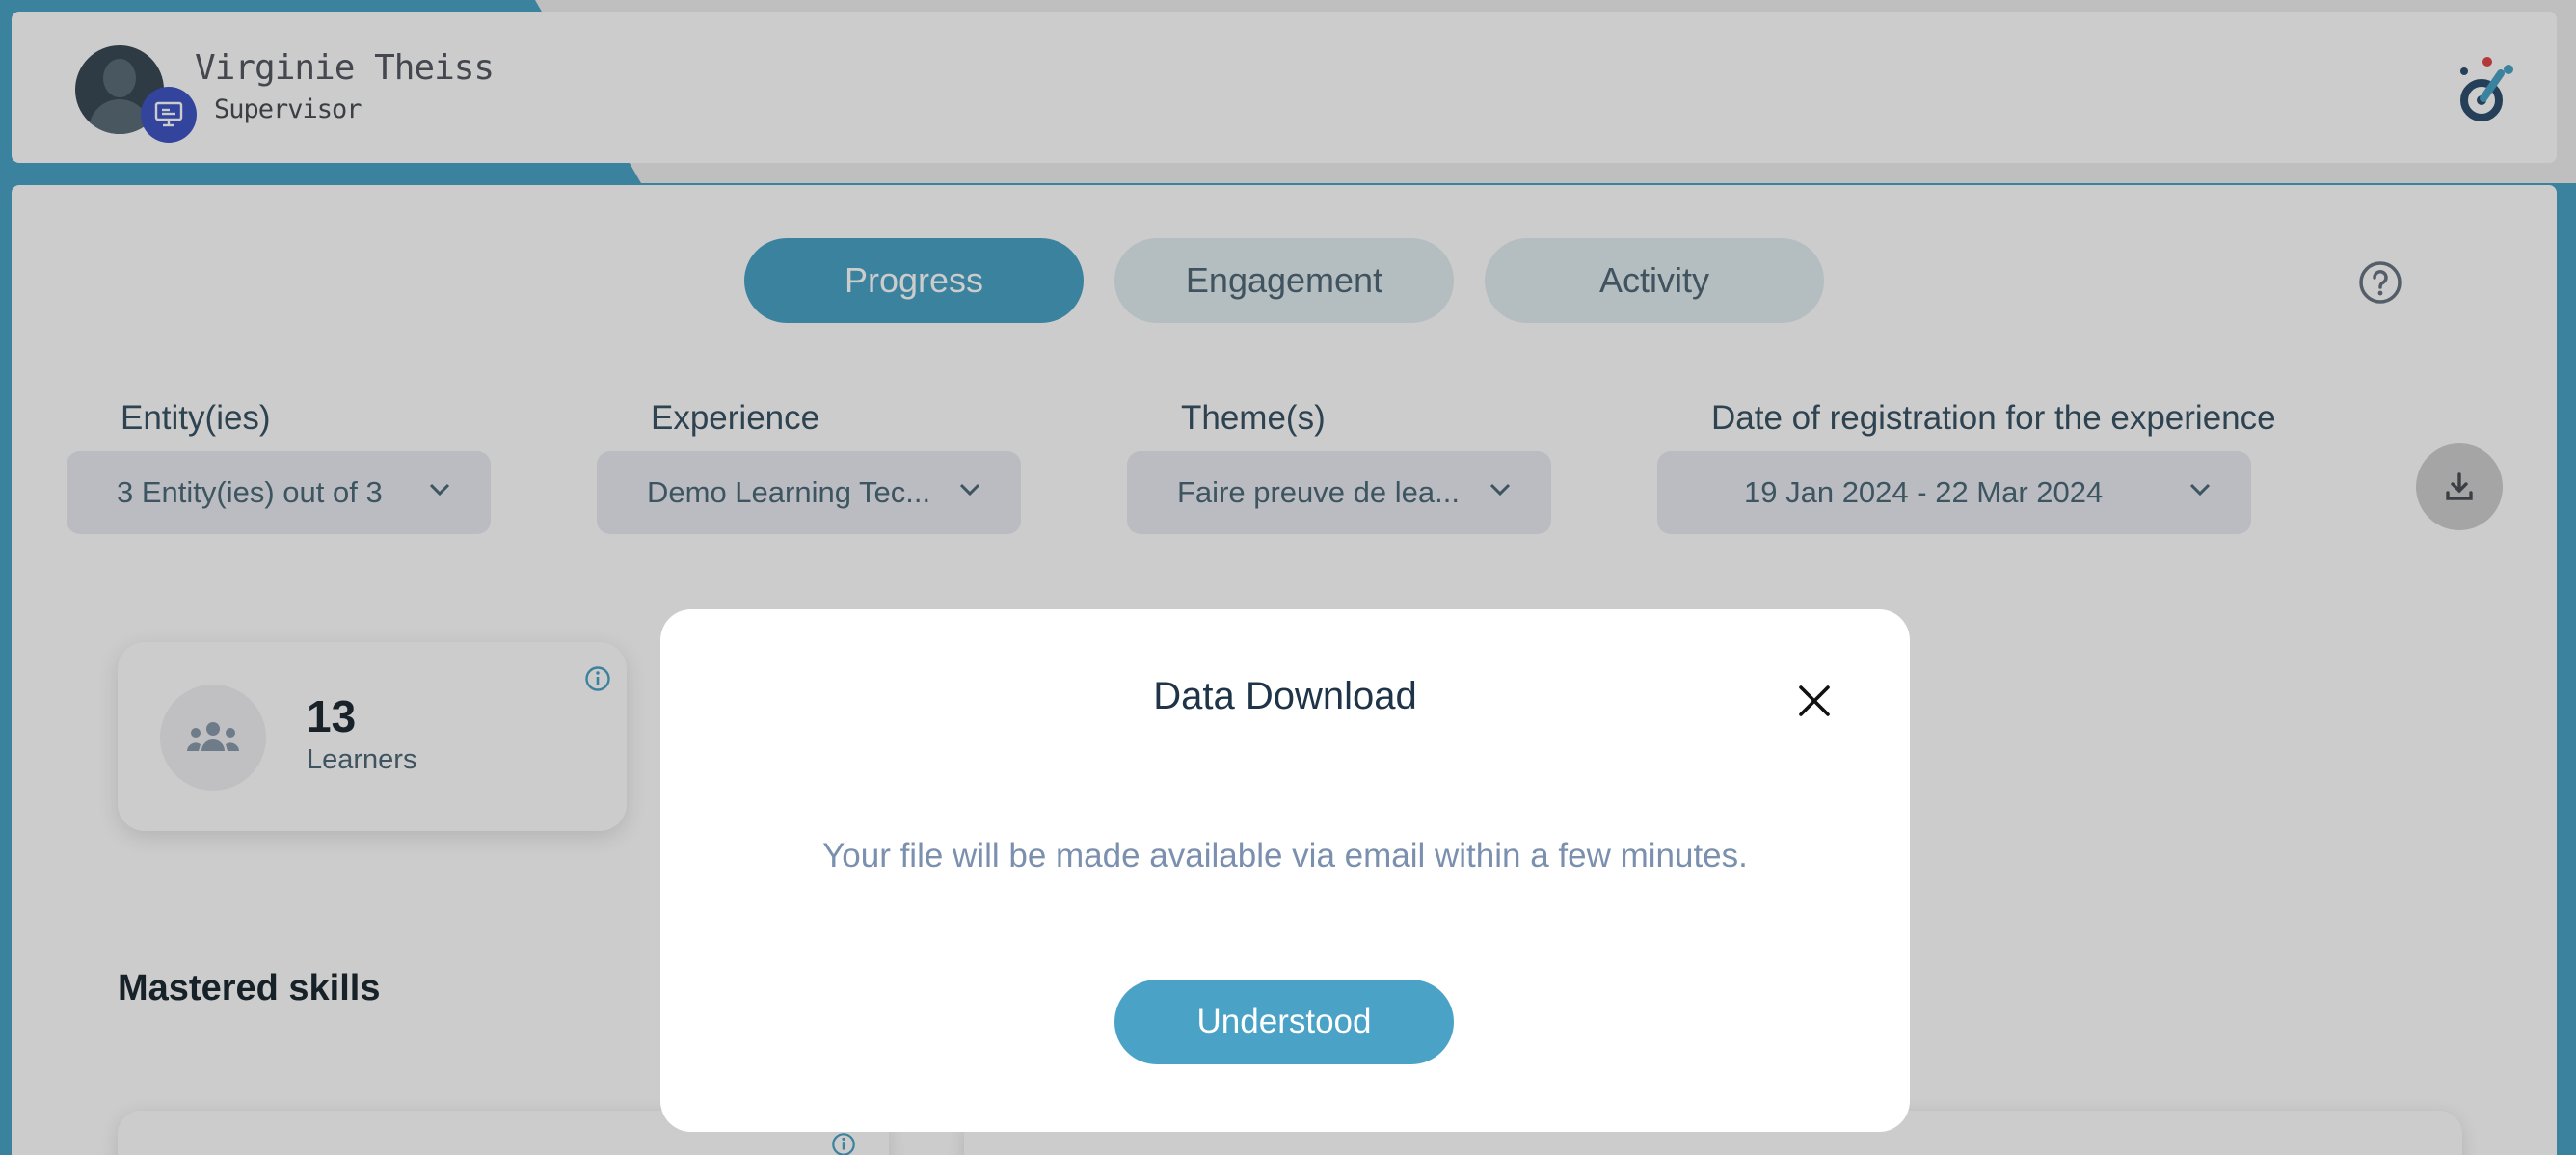 The width and height of the screenshot is (2576, 1155). Describe the element at coordinates (1284, 1022) in the screenshot. I see `understood-button: Understood` at that location.